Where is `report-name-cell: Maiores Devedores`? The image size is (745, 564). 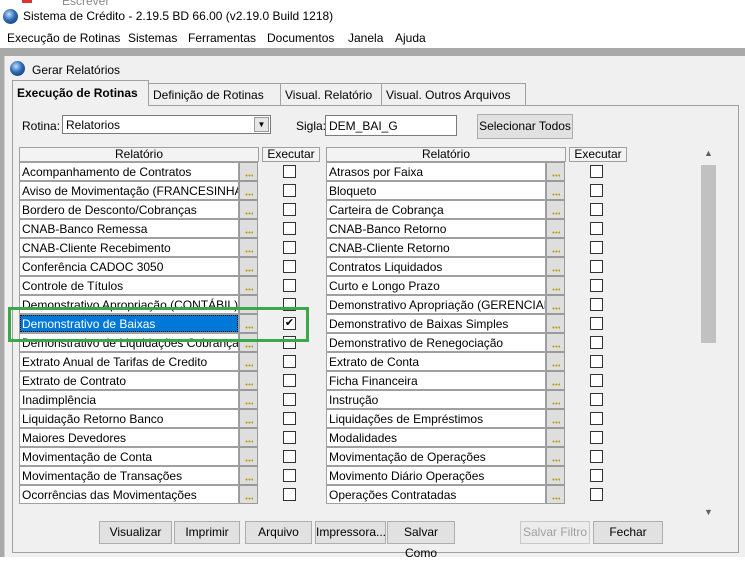
report-name-cell: Maiores Devedores is located at coordinates (129, 437).